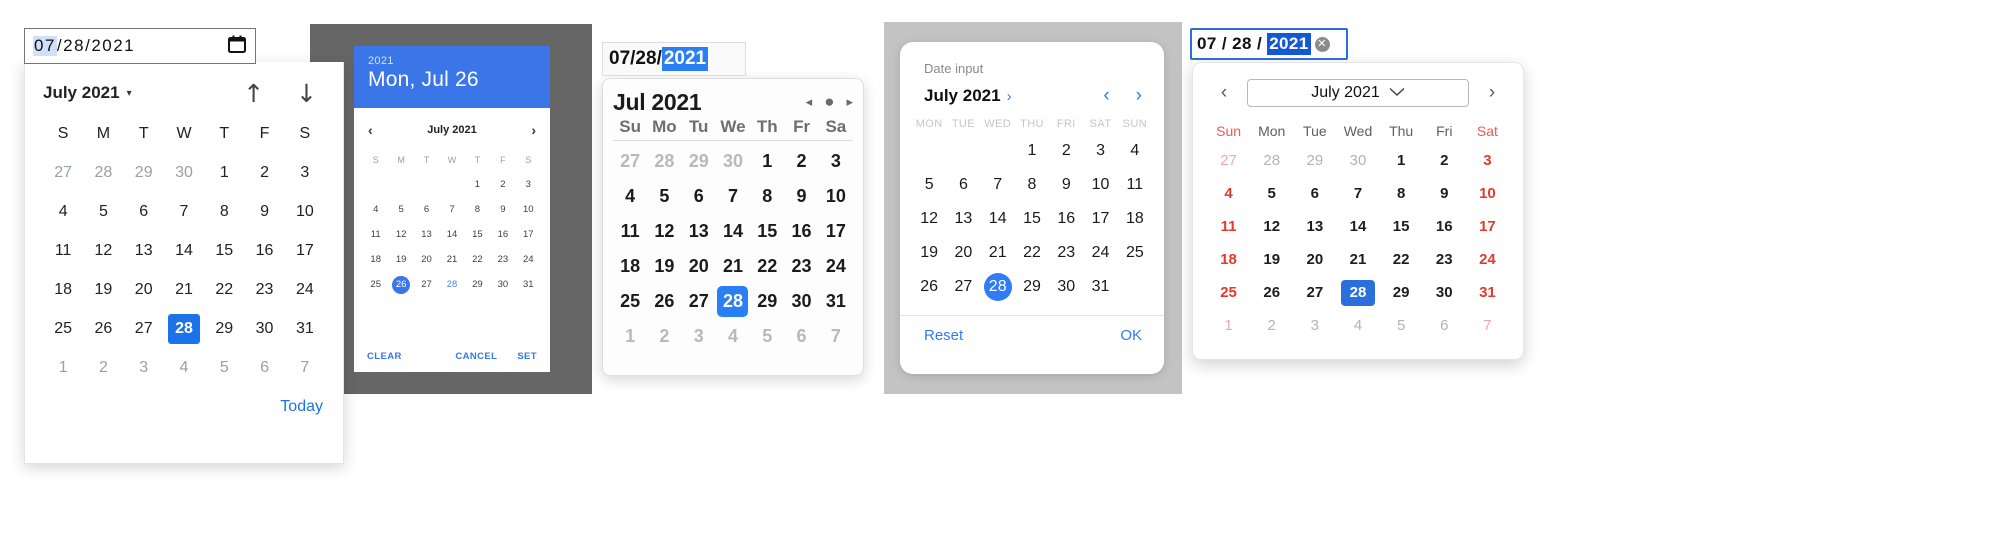 This screenshot has height=546, width=2014. Describe the element at coordinates (400, 235) in the screenshot. I see `day-cell: 12` at that location.